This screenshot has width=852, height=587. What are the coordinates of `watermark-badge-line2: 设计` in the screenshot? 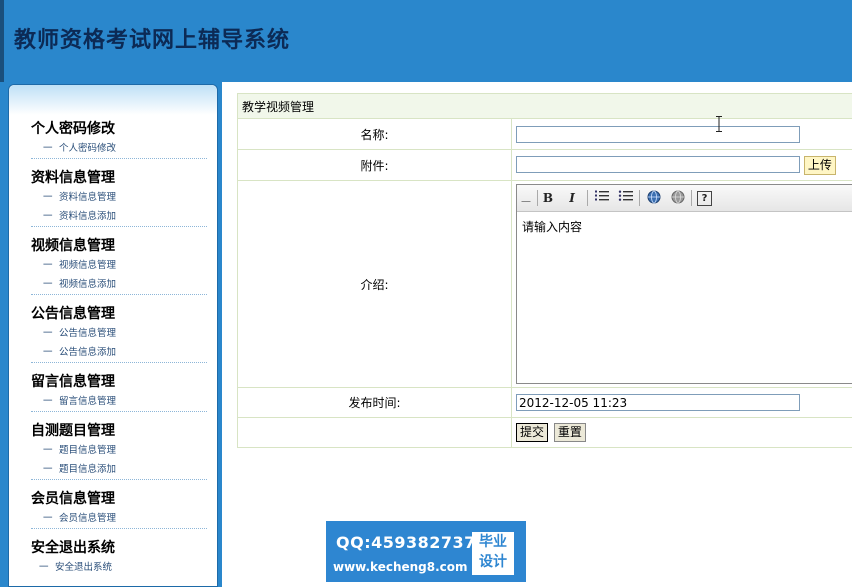 It's located at (493, 562).